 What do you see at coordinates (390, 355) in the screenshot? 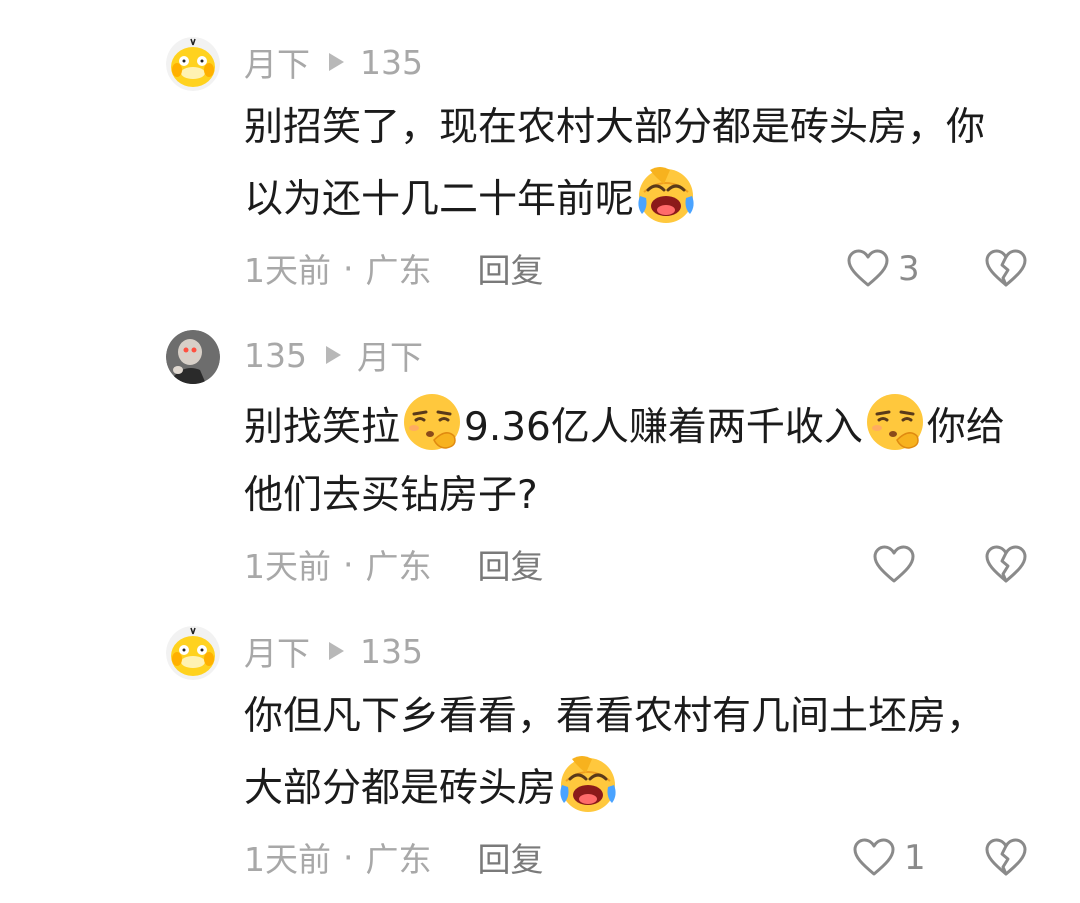
I see `reply-to-name: 月下` at bounding box center [390, 355].